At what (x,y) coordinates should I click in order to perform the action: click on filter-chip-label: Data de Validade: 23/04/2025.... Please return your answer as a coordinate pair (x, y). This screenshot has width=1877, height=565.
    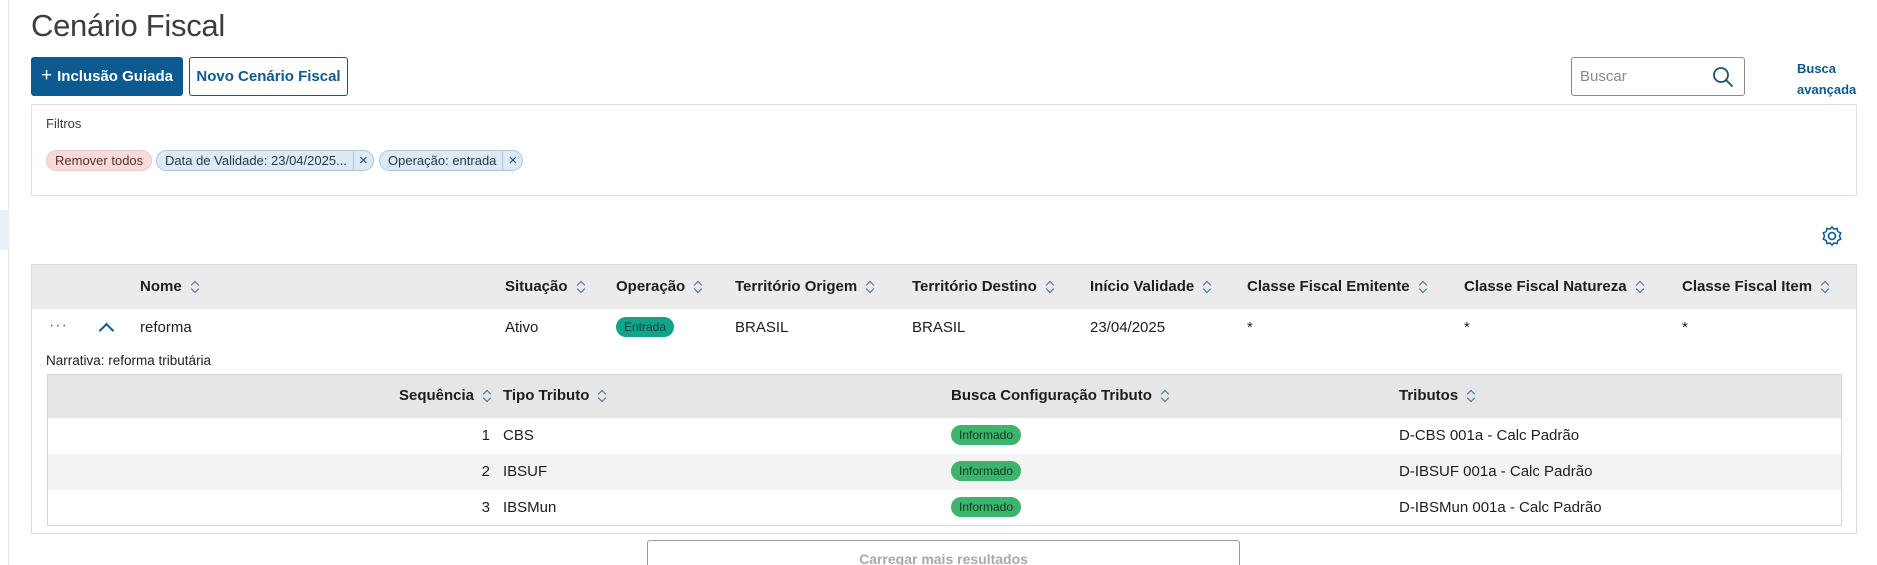
    Looking at the image, I should click on (256, 160).